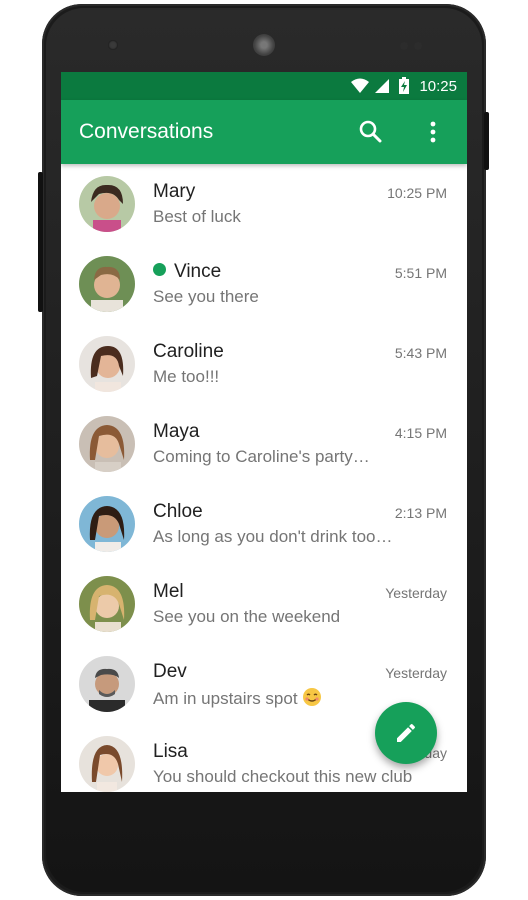  I want to click on smiling-face-emoji, so click(311, 697).